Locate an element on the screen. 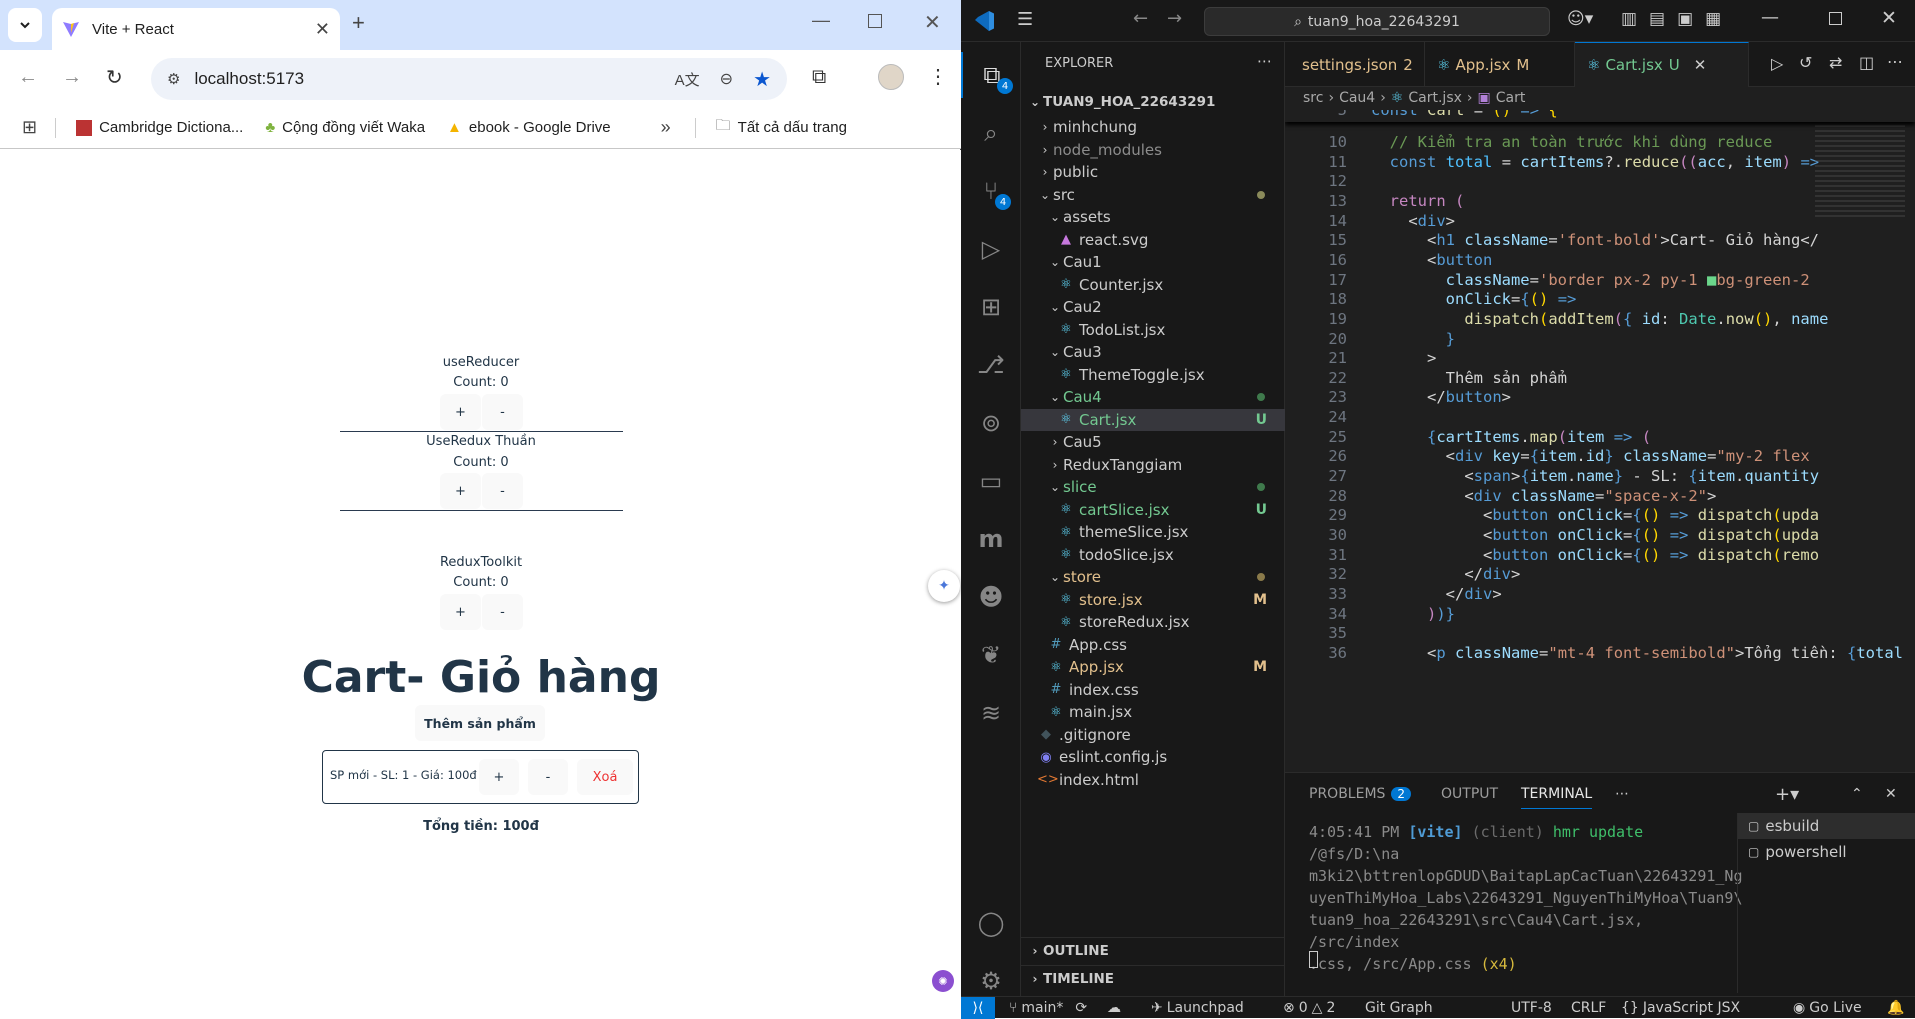  bookmark-google-drive: ▲ ebook - Google Drive is located at coordinates (529, 127).